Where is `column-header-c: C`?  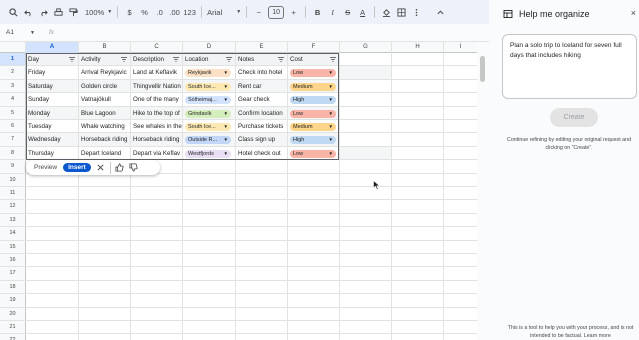
column-header-c: C is located at coordinates (157, 47).